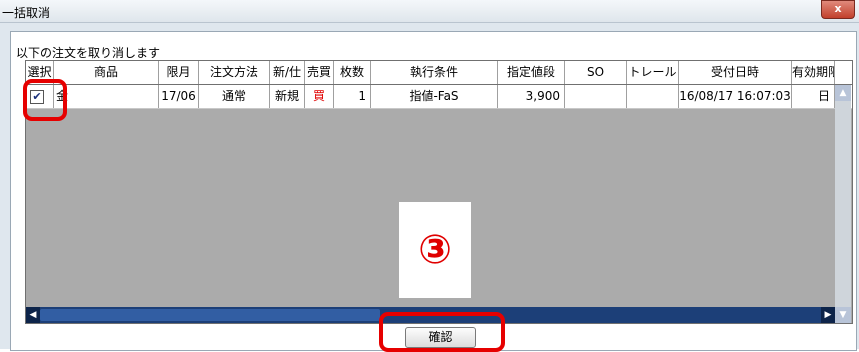  I want to click on header-expiry: 有効期限, so click(813, 72).